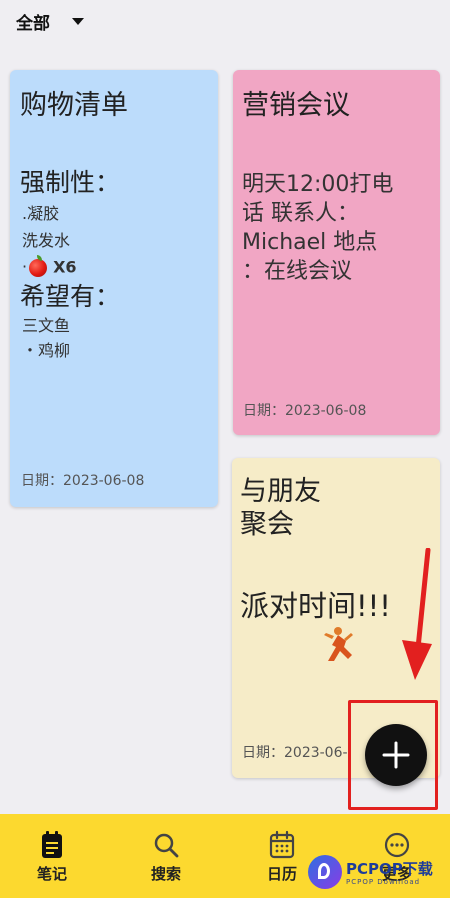 This screenshot has width=450, height=898. Describe the element at coordinates (282, 844) in the screenshot. I see `calendar-icon` at that location.